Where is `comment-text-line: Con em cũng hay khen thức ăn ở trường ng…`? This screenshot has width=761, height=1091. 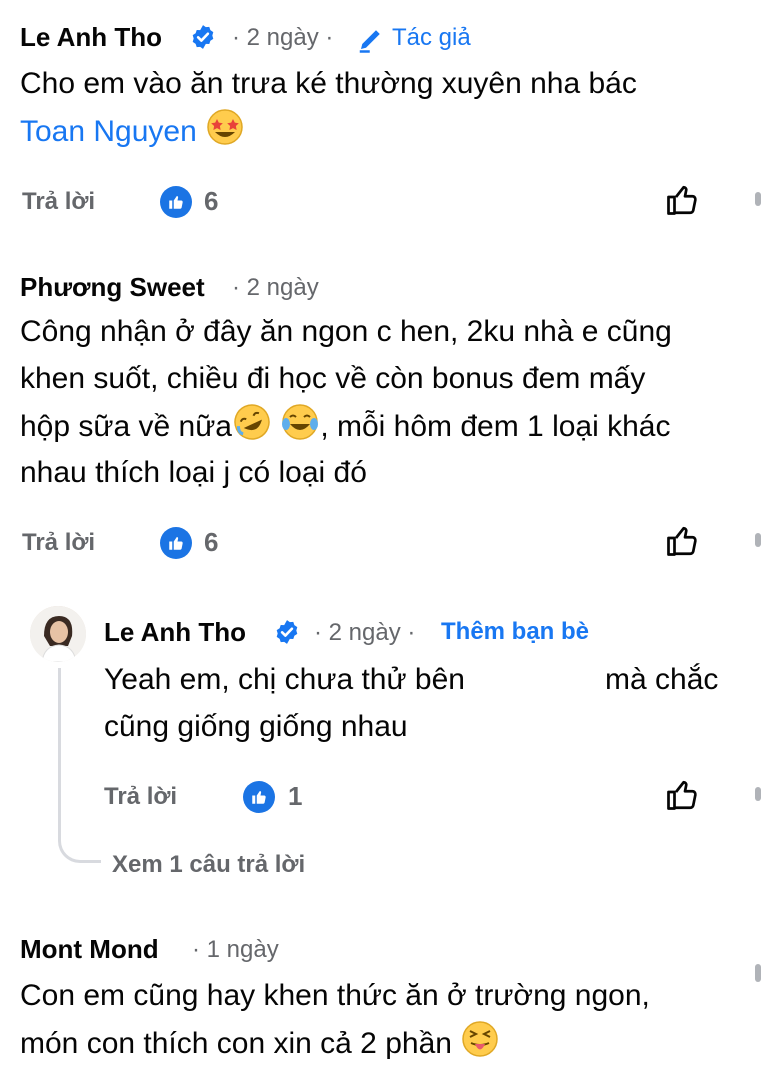 comment-text-line: Con em cũng hay khen thức ăn ở trường ng… is located at coordinates (335, 995).